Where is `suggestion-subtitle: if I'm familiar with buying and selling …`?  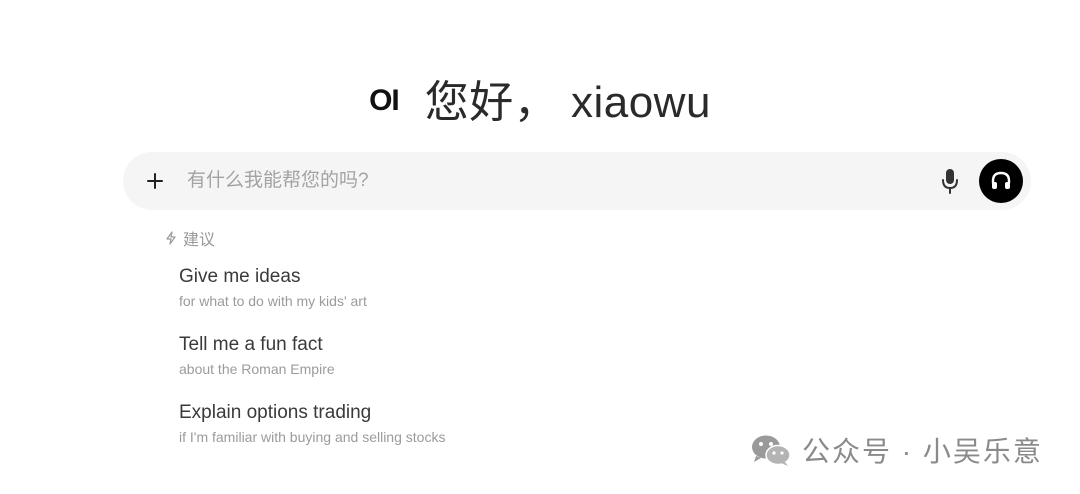
suggestion-subtitle: if I'm familiar with buying and selling … is located at coordinates (312, 437).